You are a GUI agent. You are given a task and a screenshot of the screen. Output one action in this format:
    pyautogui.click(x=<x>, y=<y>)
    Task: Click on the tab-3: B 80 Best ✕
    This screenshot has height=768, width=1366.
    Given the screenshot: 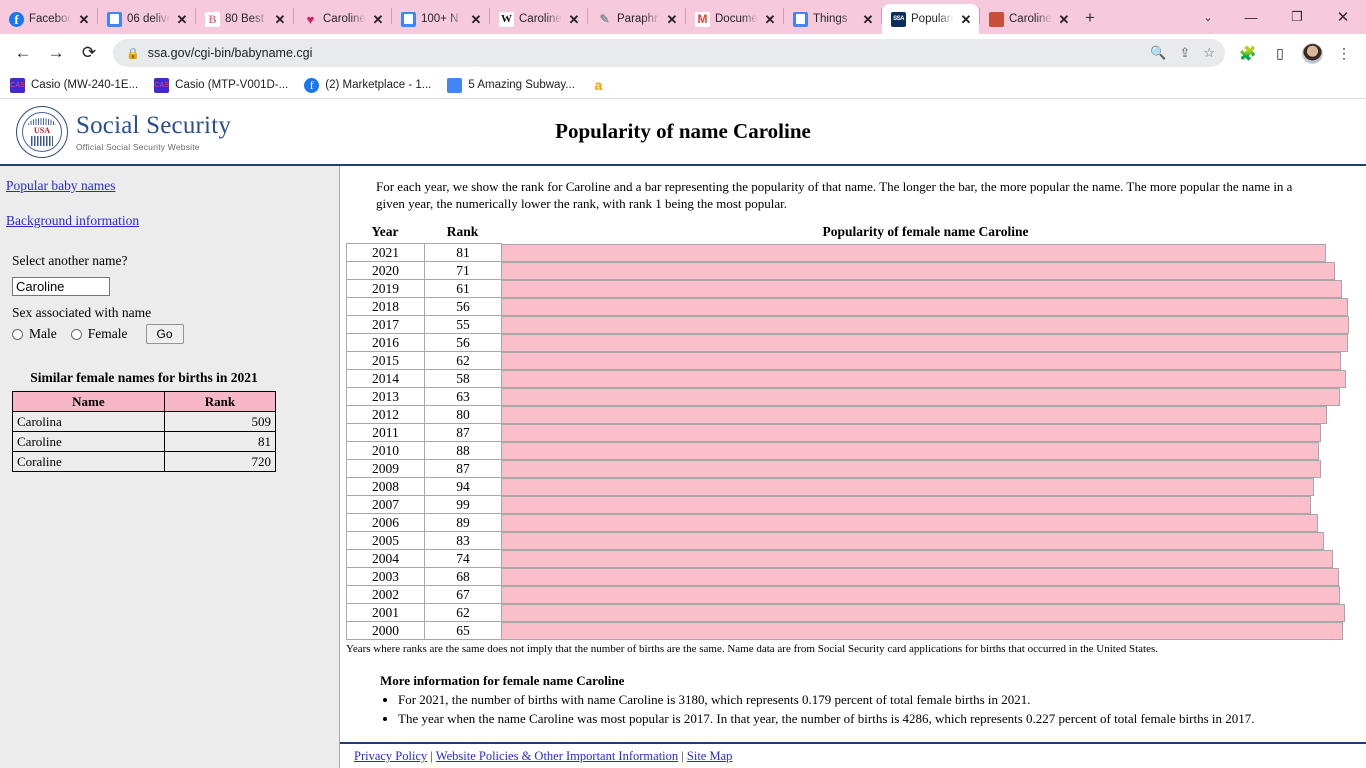 What is the action you would take?
    pyautogui.click(x=244, y=19)
    